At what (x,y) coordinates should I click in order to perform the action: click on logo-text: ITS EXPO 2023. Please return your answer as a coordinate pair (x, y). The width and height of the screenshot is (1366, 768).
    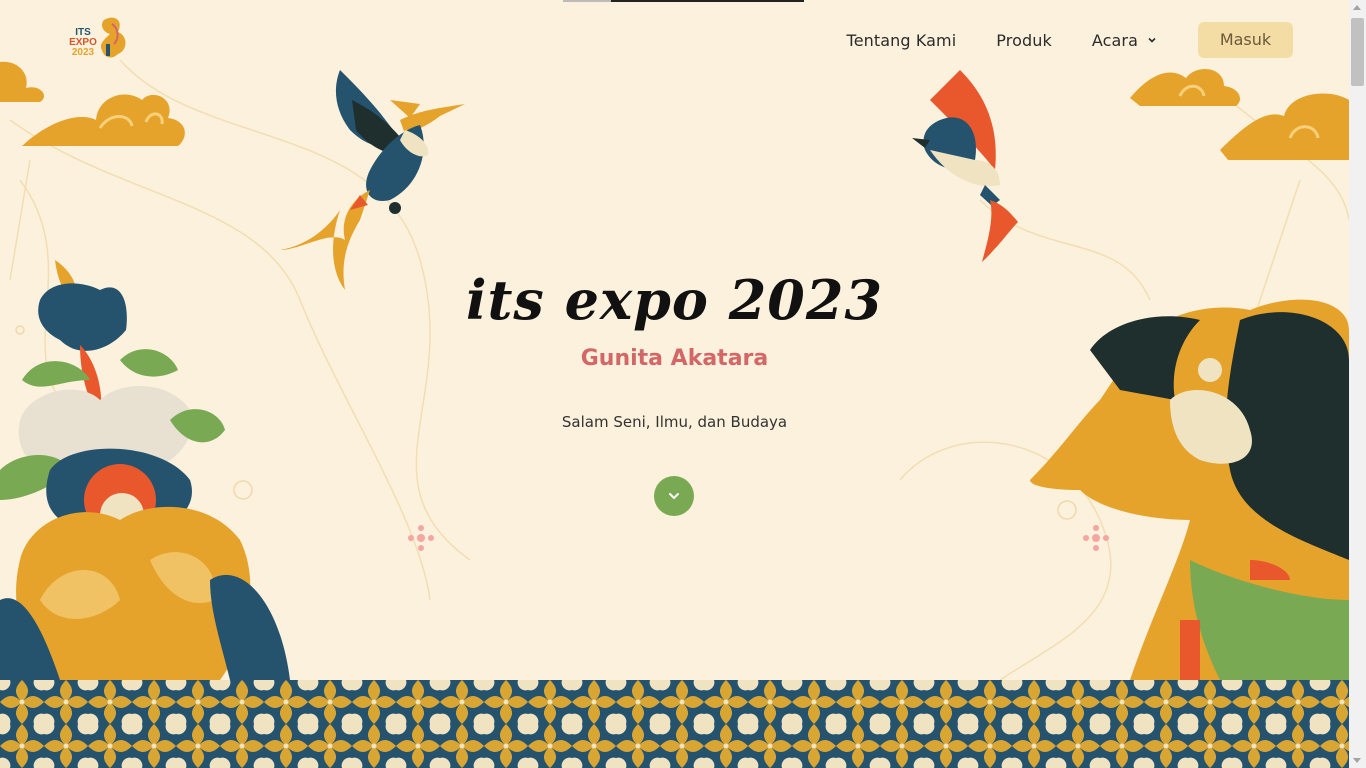
    Looking at the image, I should click on (83, 43).